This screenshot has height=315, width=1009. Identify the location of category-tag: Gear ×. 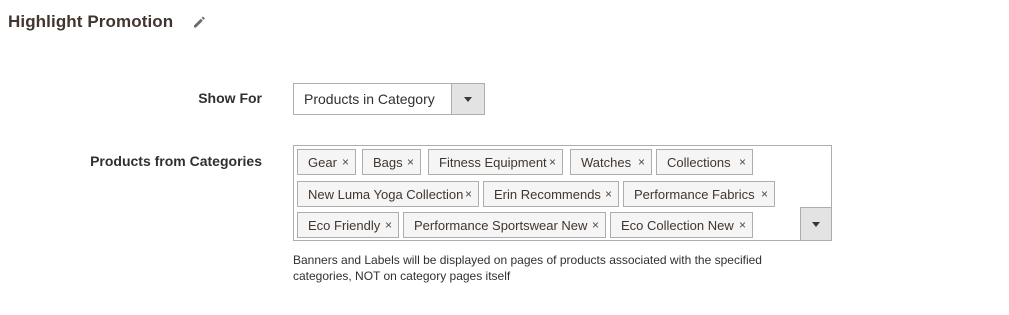
(326, 162).